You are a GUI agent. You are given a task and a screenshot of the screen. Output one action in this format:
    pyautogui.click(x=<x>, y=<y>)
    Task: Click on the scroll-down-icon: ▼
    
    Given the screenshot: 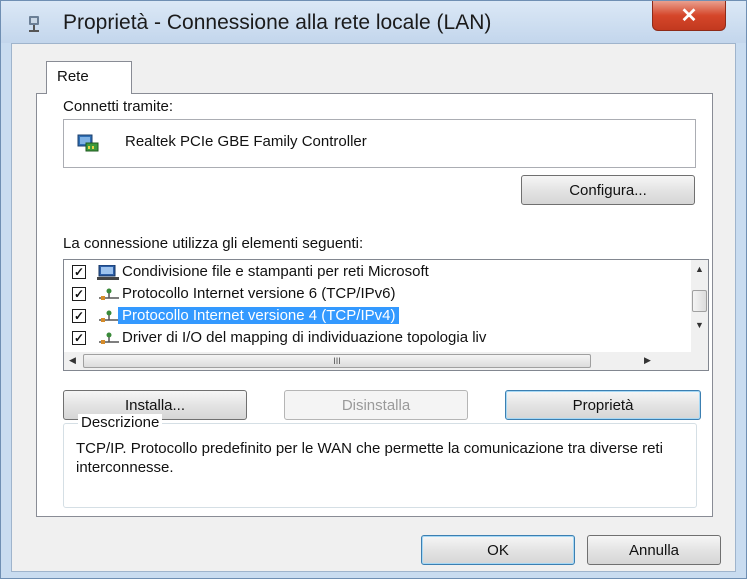 What is the action you would take?
    pyautogui.click(x=699, y=325)
    